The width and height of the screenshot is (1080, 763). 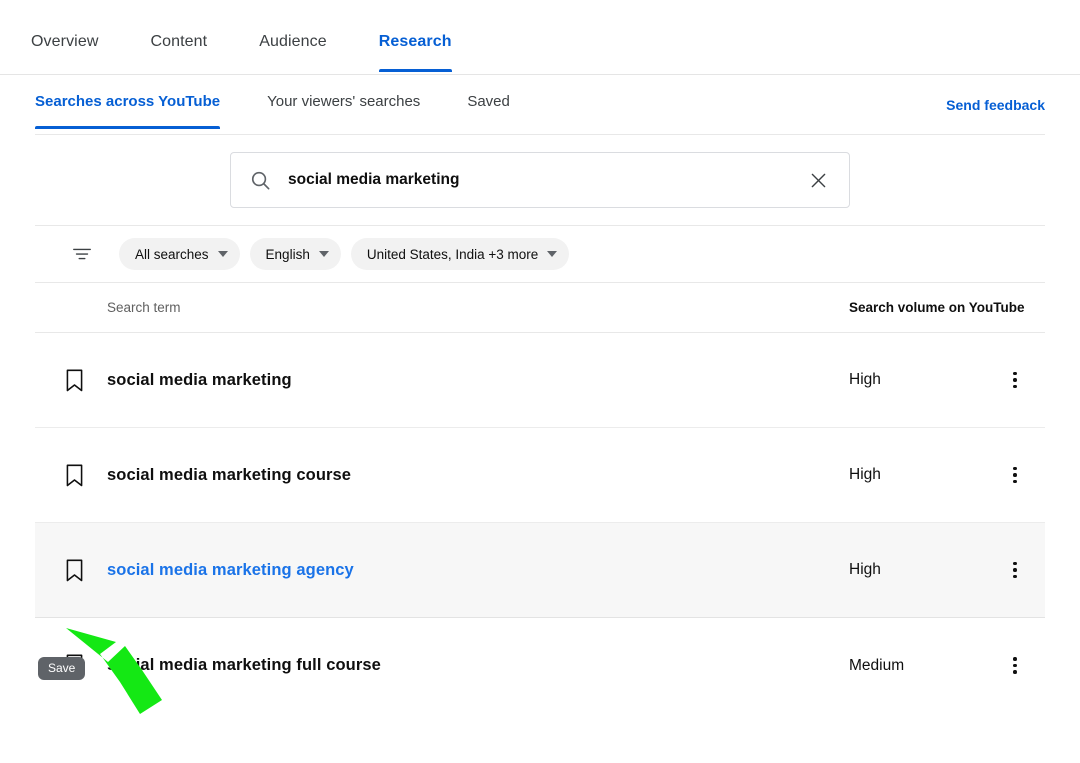 I want to click on filter-chip-language: English, so click(x=295, y=254).